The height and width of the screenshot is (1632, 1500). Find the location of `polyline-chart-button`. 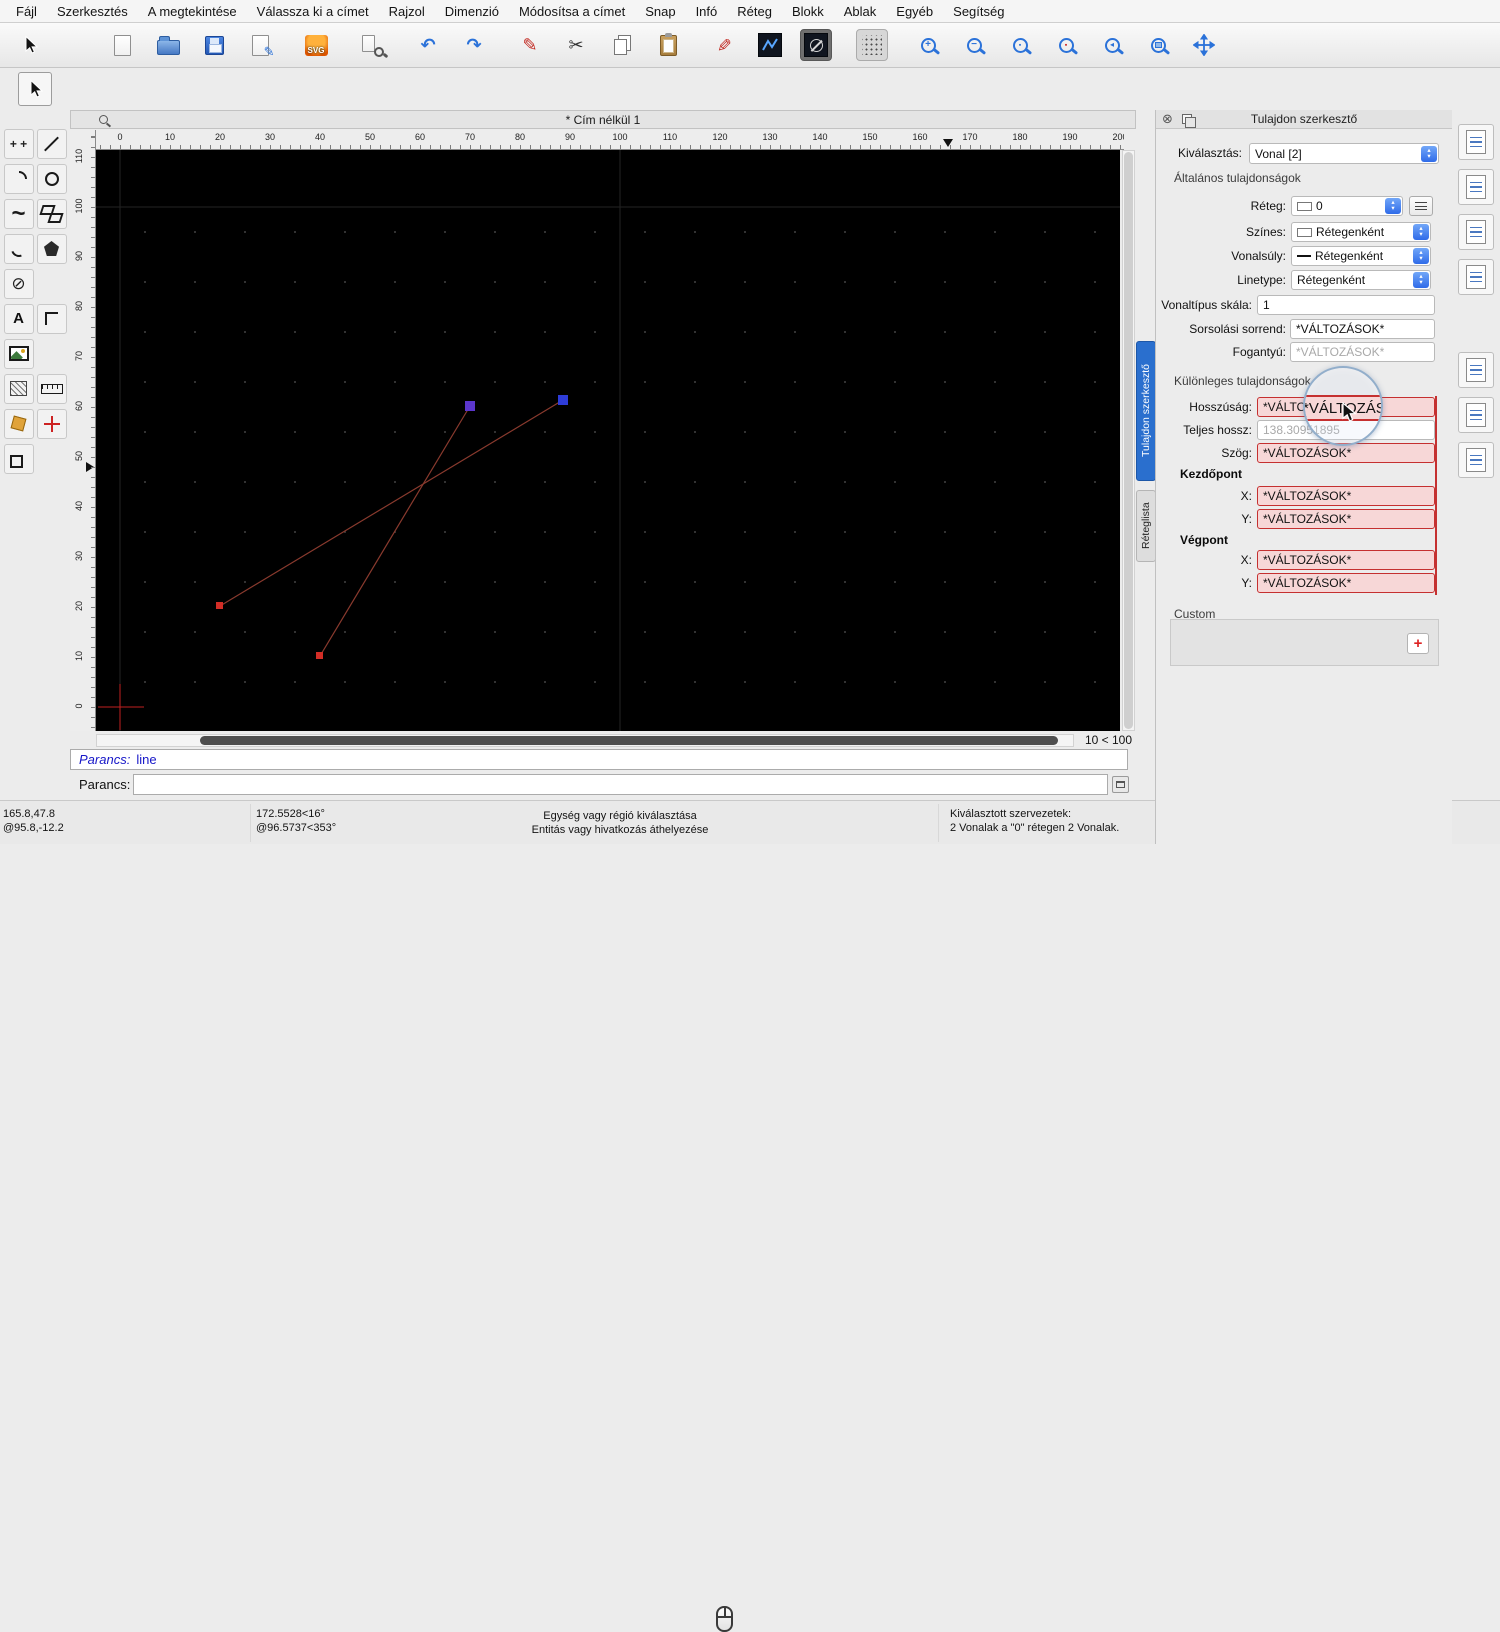

polyline-chart-button is located at coordinates (770, 45).